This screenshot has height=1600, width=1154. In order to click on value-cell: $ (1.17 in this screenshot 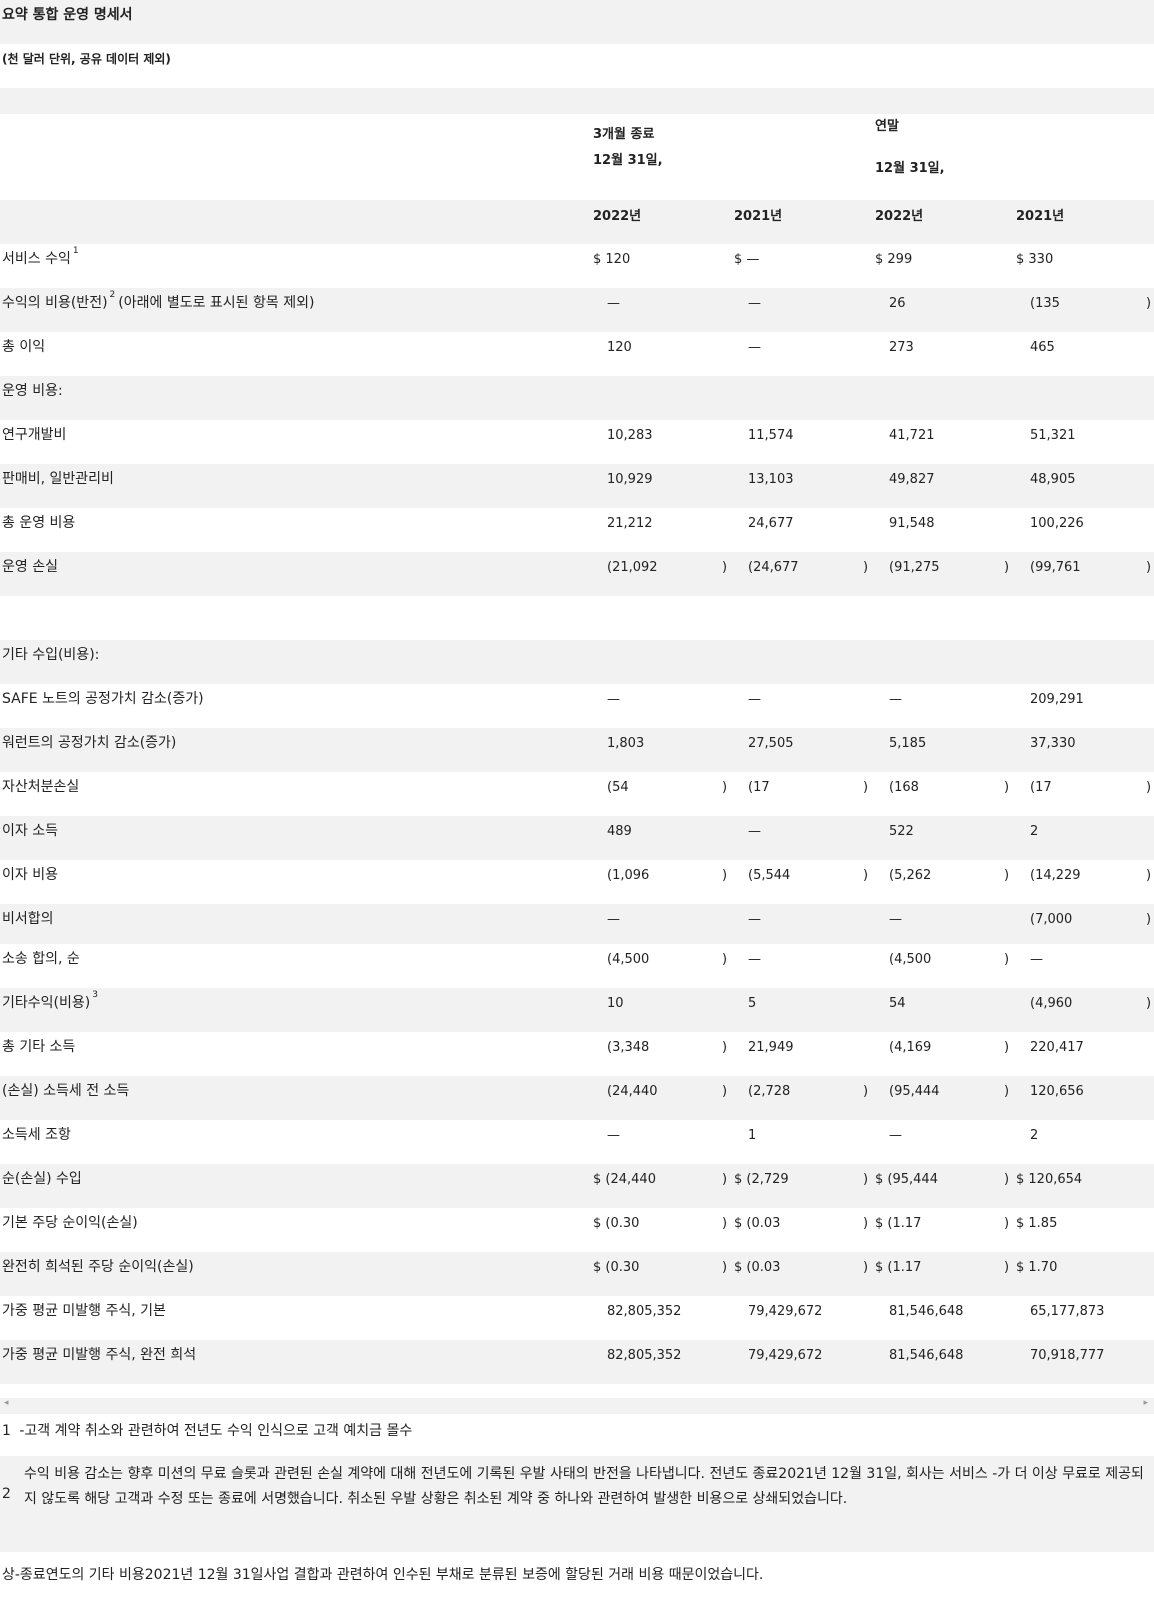, I will do `click(898, 1223)`.